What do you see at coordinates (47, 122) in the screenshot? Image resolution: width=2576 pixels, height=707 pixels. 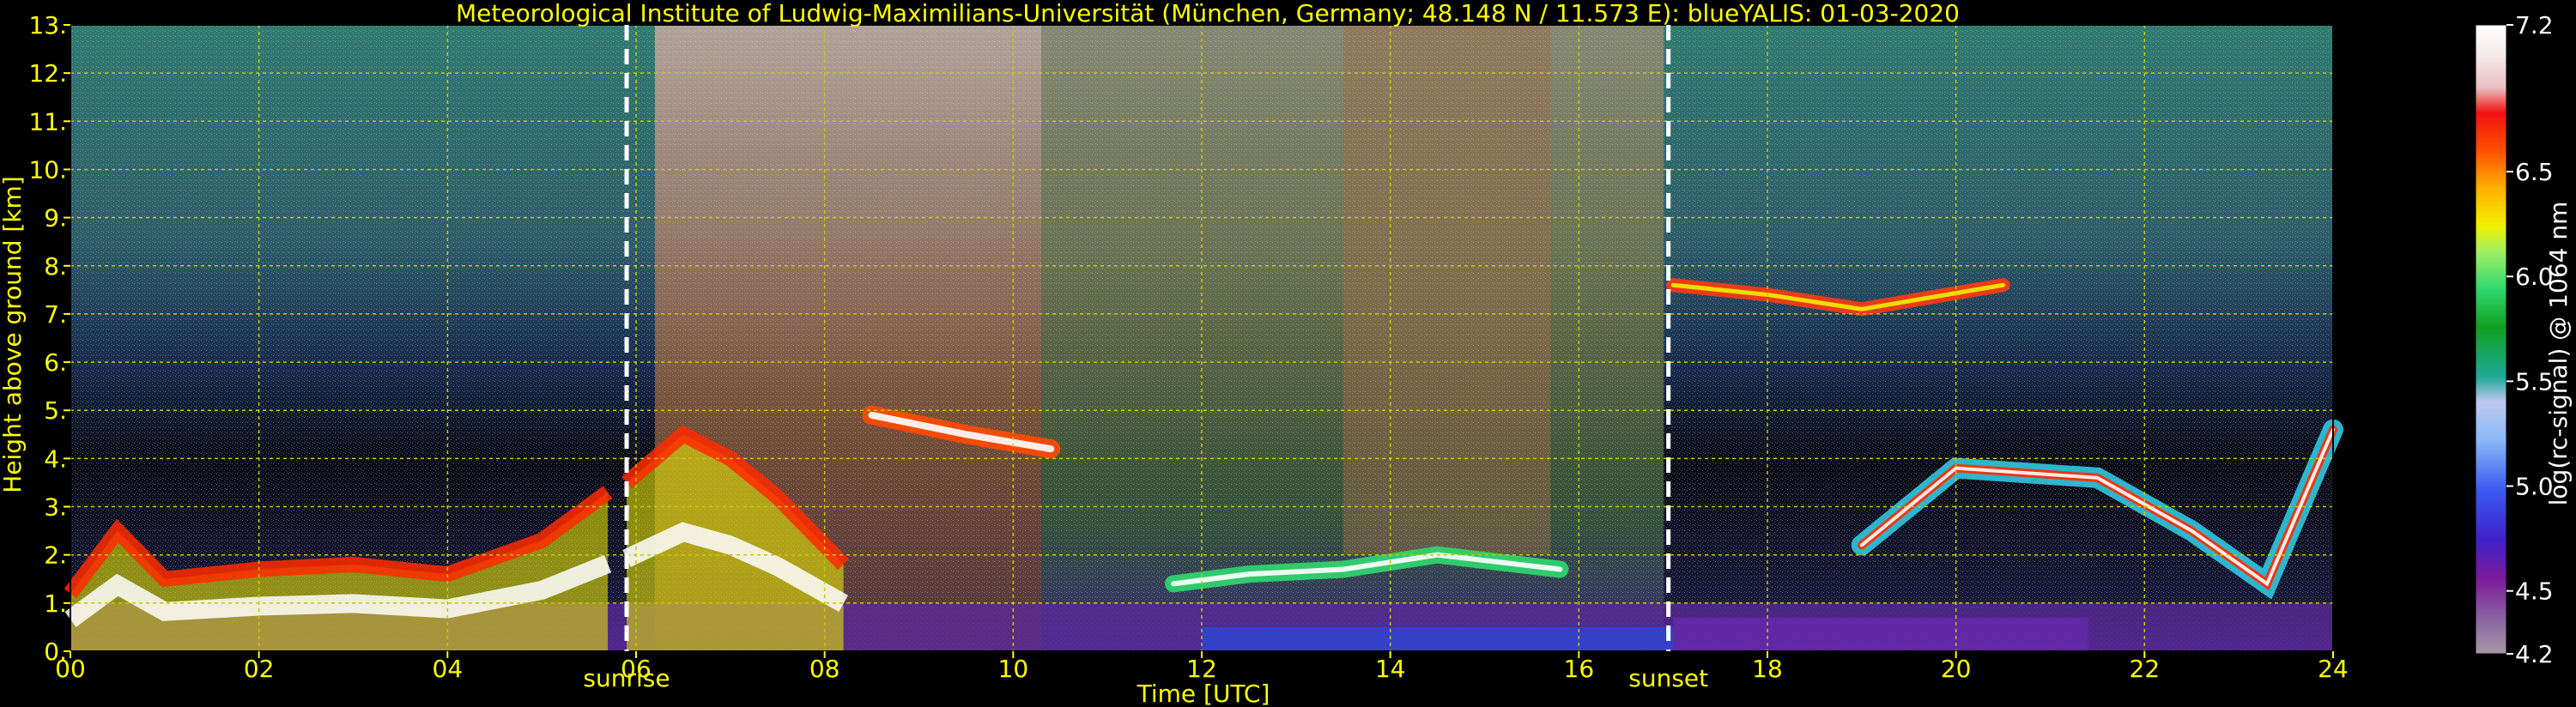 I see `y-tick-label: 11.` at bounding box center [47, 122].